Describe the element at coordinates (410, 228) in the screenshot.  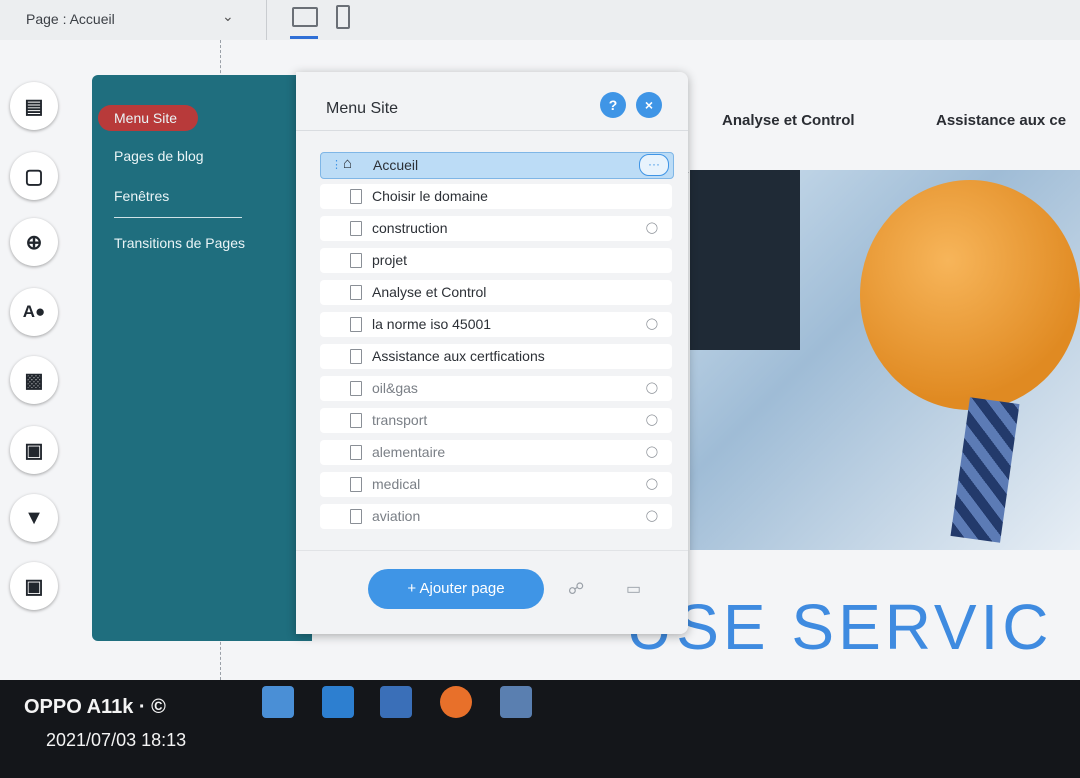
I see `page-row-label: construction` at that location.